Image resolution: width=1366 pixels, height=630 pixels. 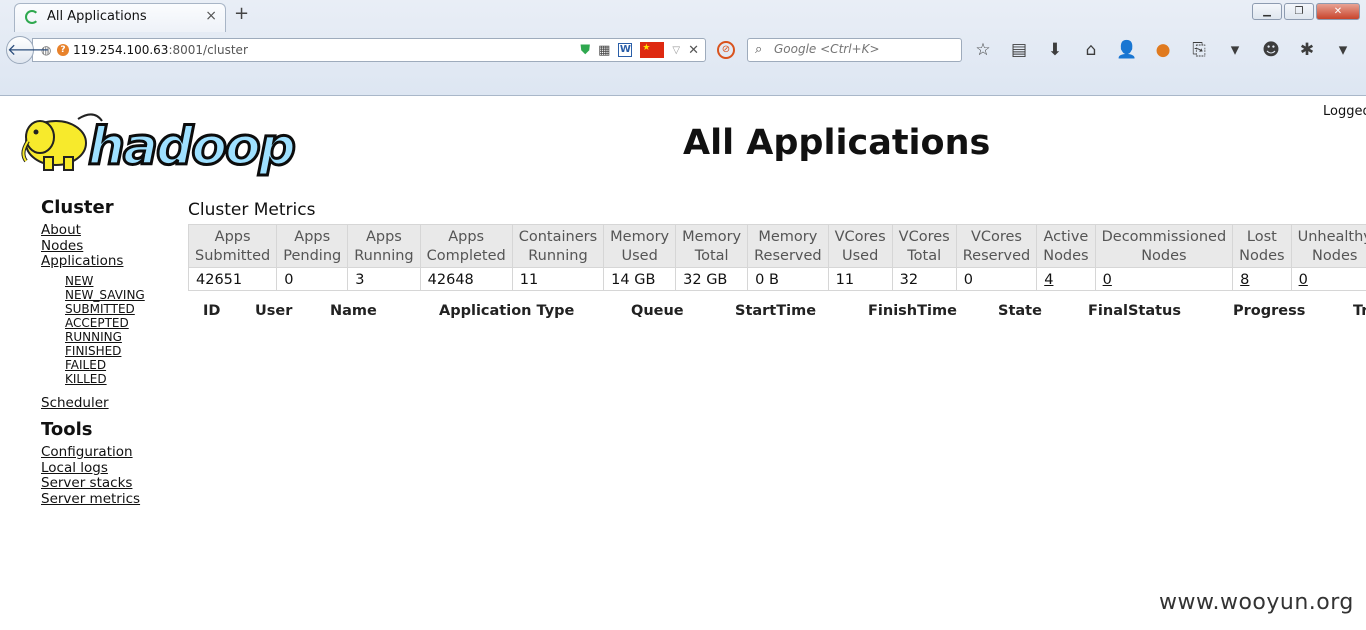 I want to click on copy-icon: ⎘, so click(x=1199, y=50).